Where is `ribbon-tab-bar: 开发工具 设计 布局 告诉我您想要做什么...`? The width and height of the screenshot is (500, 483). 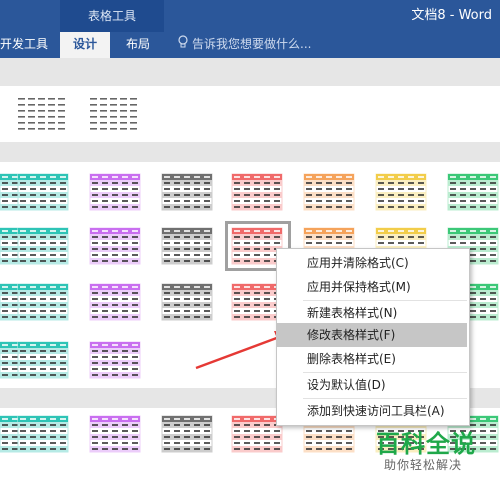 ribbon-tab-bar: 开发工具 设计 布局 告诉我您想要做什么... is located at coordinates (250, 45).